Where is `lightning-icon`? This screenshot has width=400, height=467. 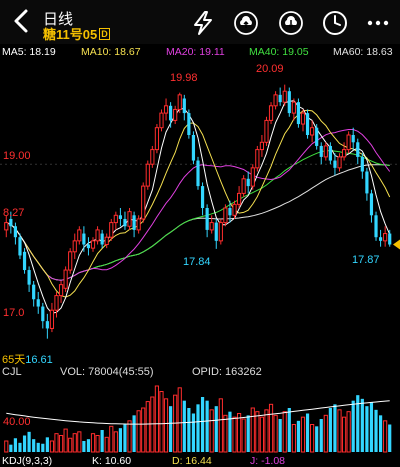
lightning-icon is located at coordinates (203, 23).